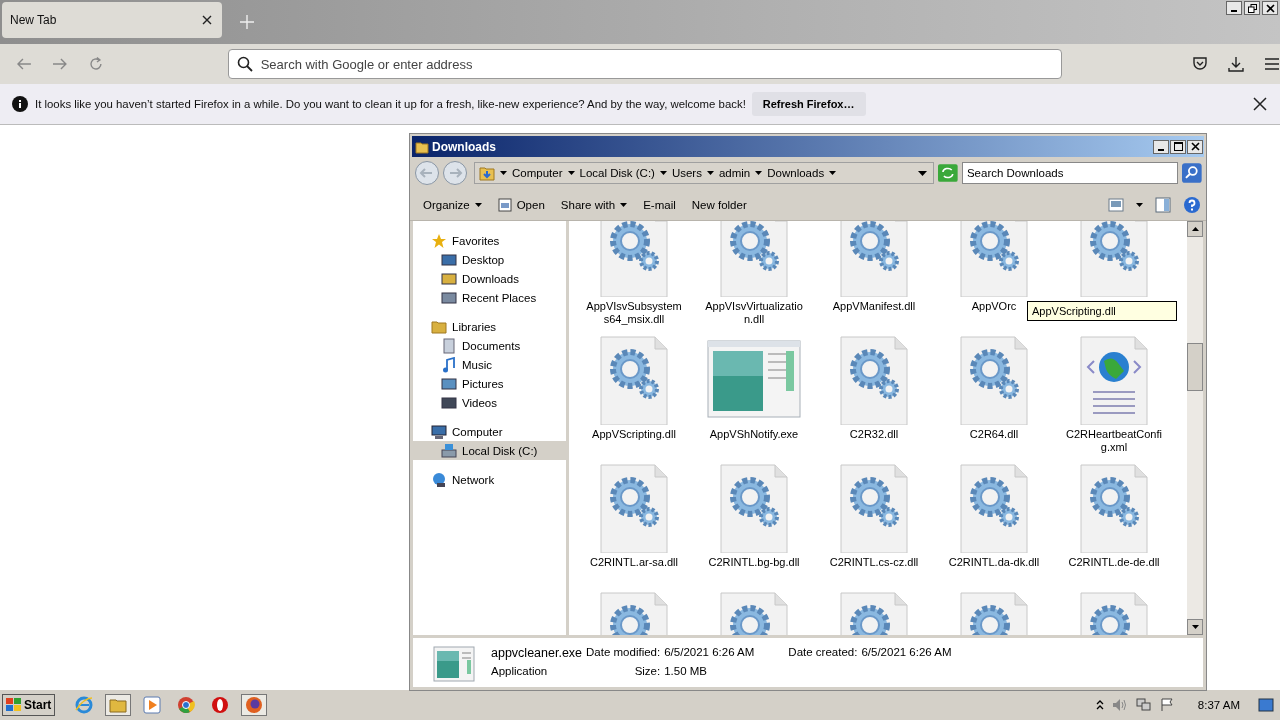 This screenshot has width=1280, height=720. I want to click on maximize-button, so click(1178, 146).